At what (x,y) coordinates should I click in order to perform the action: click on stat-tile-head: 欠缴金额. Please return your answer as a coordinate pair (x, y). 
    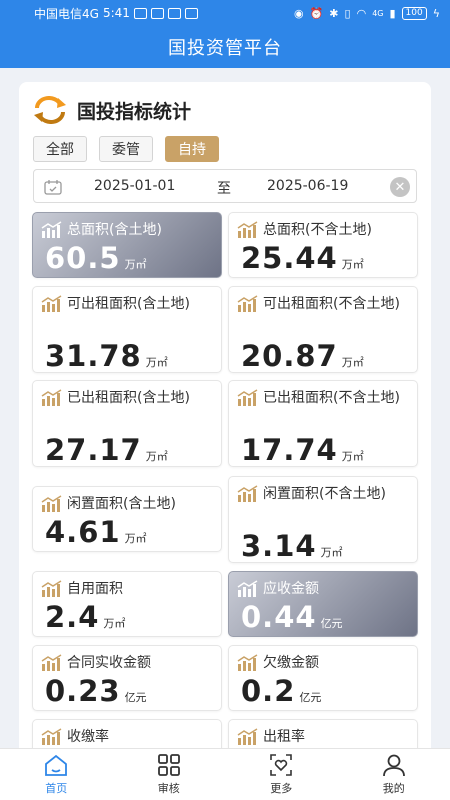
    Looking at the image, I should click on (324, 663).